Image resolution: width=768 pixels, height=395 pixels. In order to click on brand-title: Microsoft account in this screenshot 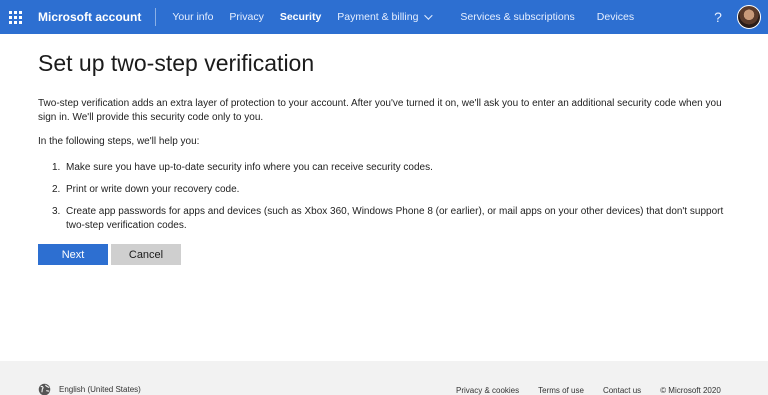, I will do `click(89, 17)`.